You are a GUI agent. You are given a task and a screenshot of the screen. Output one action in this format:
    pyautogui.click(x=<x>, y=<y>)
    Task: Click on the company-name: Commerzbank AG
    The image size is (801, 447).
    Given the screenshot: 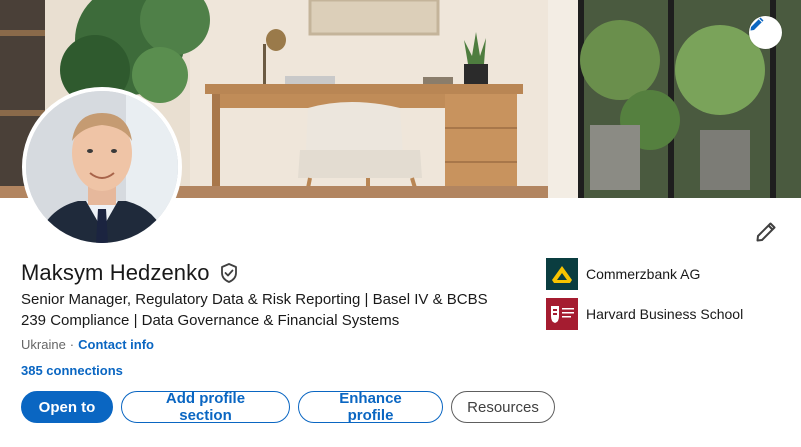 What is the action you would take?
    pyautogui.click(x=643, y=274)
    